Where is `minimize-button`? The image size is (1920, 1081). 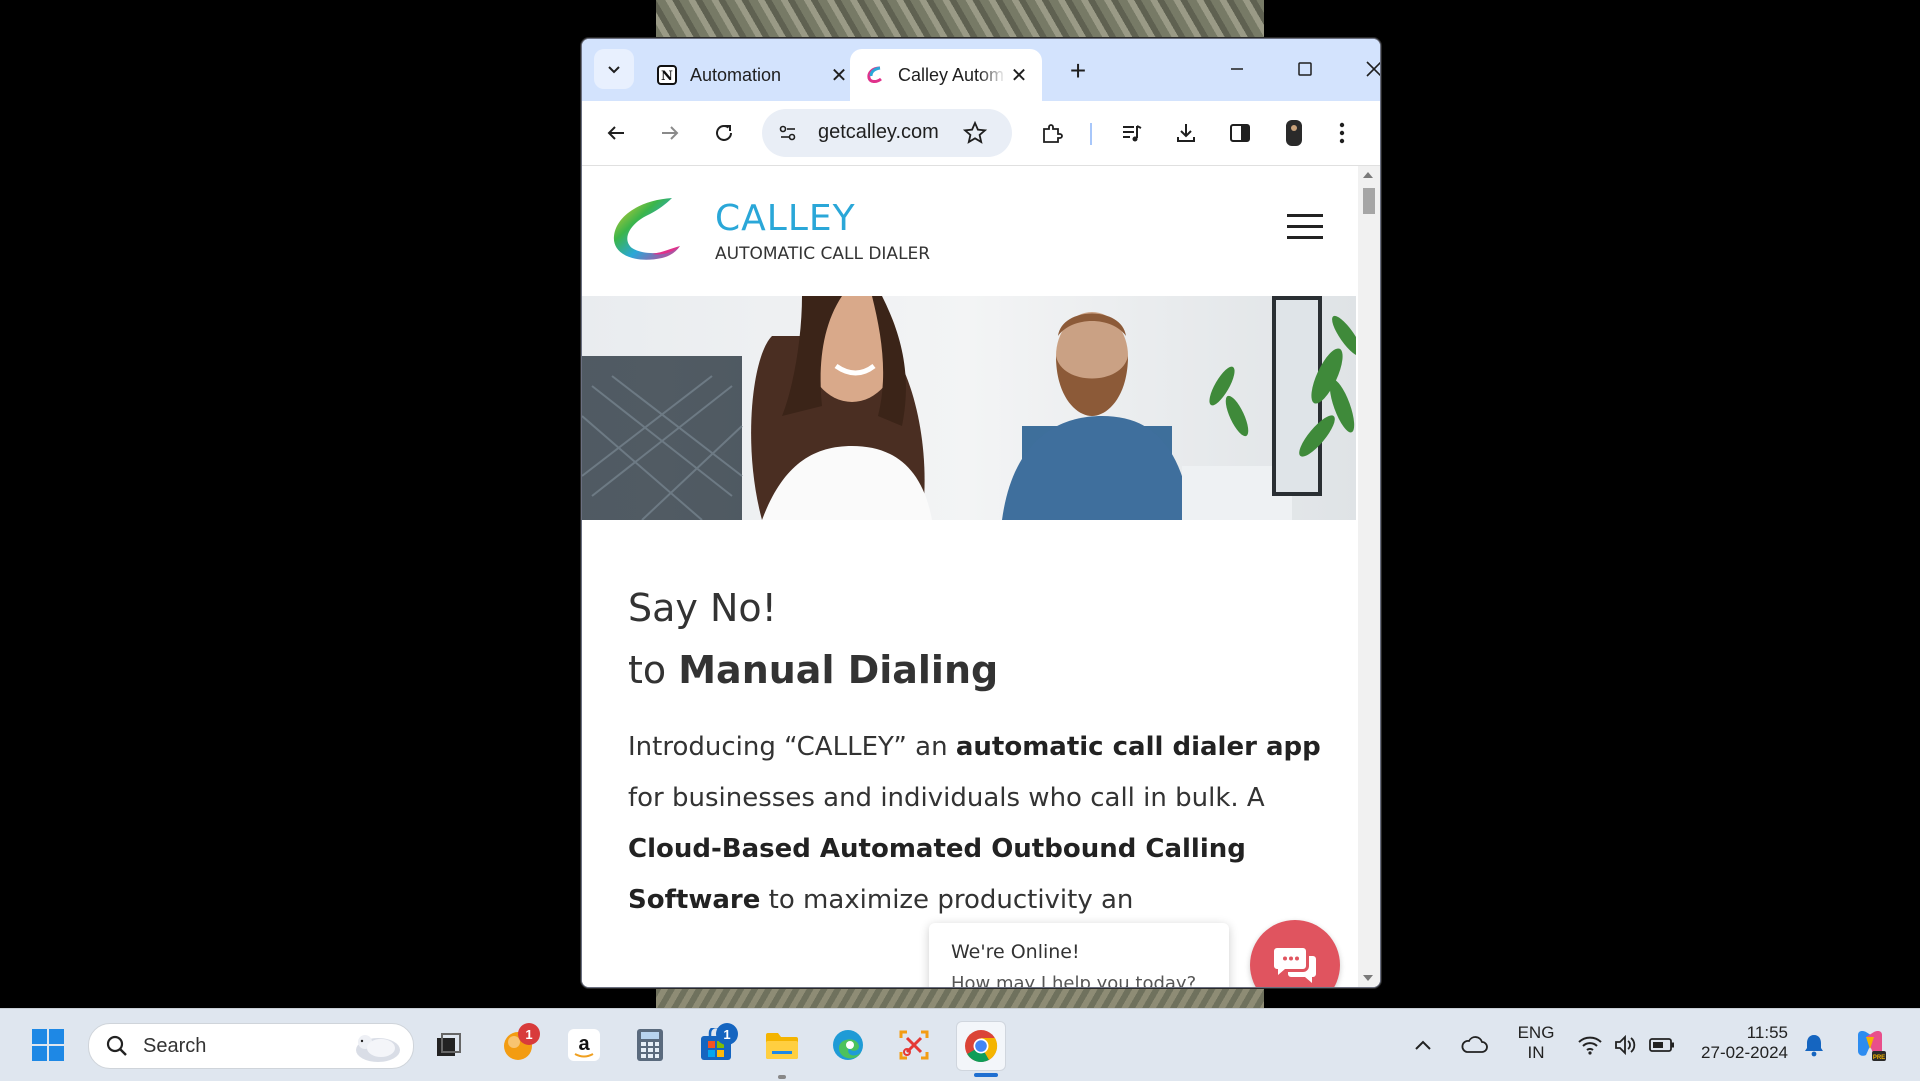 minimize-button is located at coordinates (1237, 69).